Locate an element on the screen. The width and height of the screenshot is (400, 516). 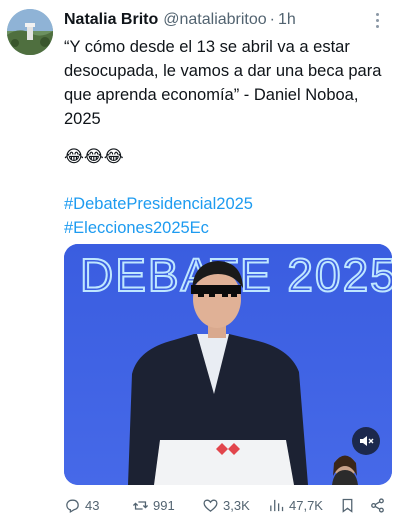
reply-count: 43 is located at coordinates (92, 505).